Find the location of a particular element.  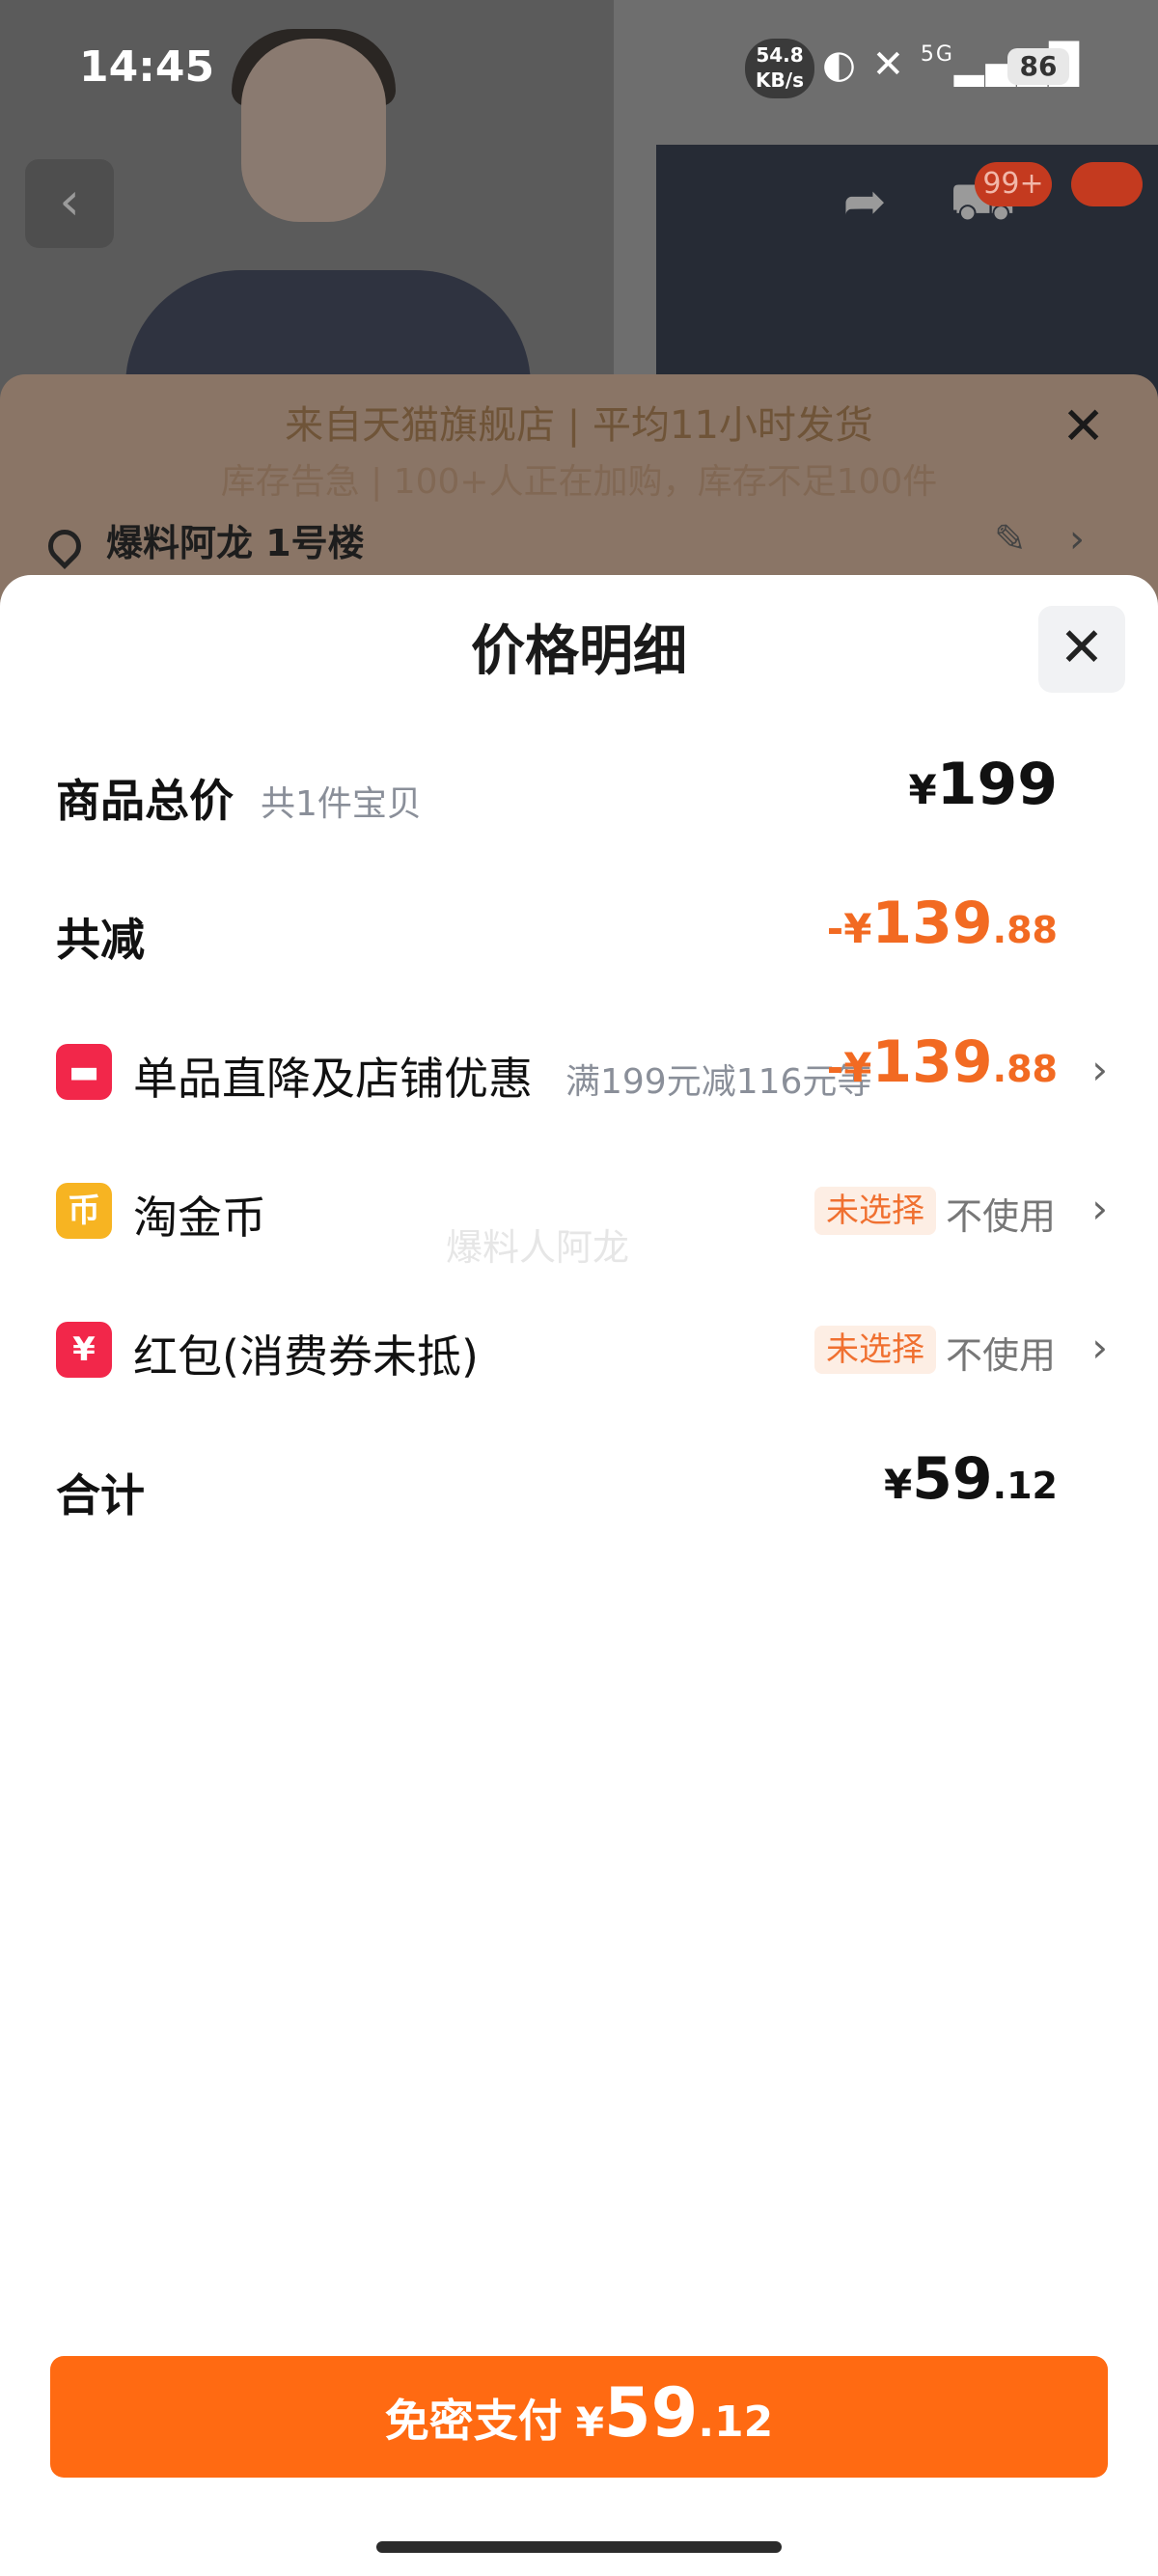

cart-badge: 99+ is located at coordinates (1013, 184).